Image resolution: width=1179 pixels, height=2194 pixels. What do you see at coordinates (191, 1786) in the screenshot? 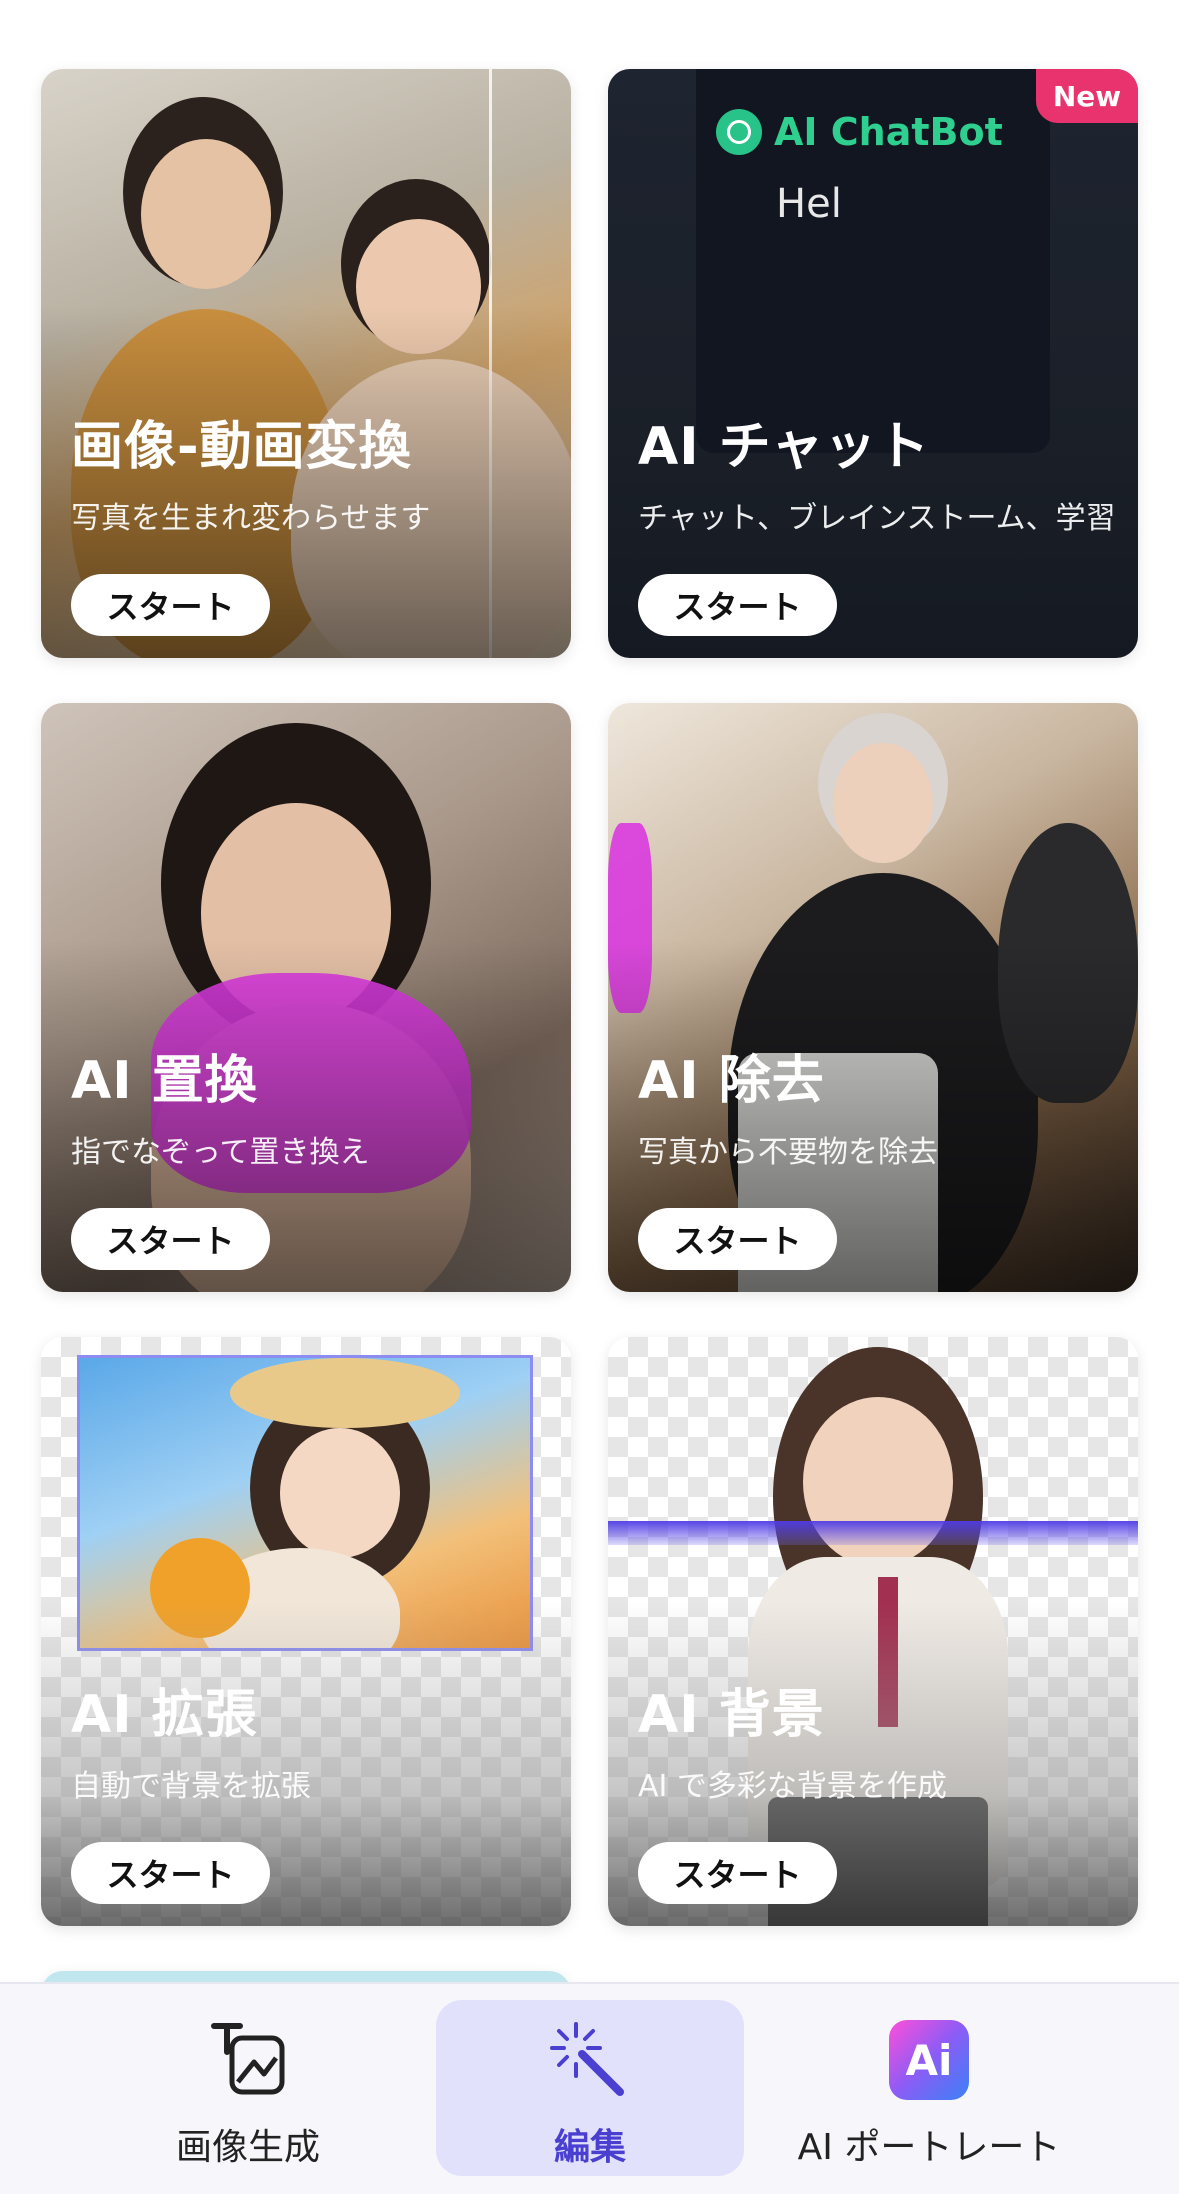
I see `card-subtitle: 自動で背景を拡張` at bounding box center [191, 1786].